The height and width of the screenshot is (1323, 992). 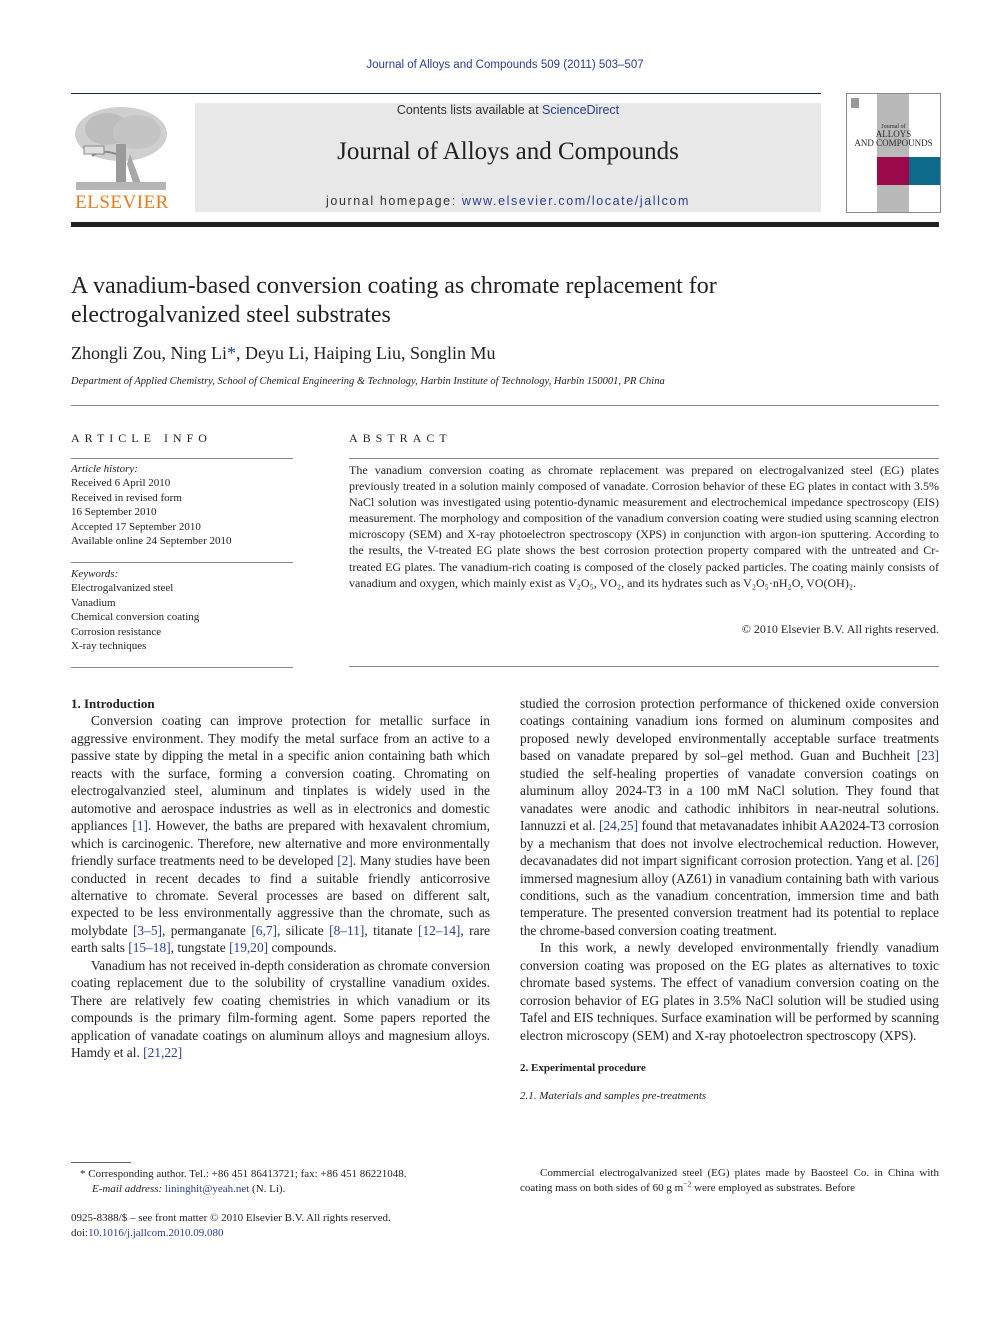 What do you see at coordinates (114, 512) in the screenshot?
I see `history-item: 16 September 2010` at bounding box center [114, 512].